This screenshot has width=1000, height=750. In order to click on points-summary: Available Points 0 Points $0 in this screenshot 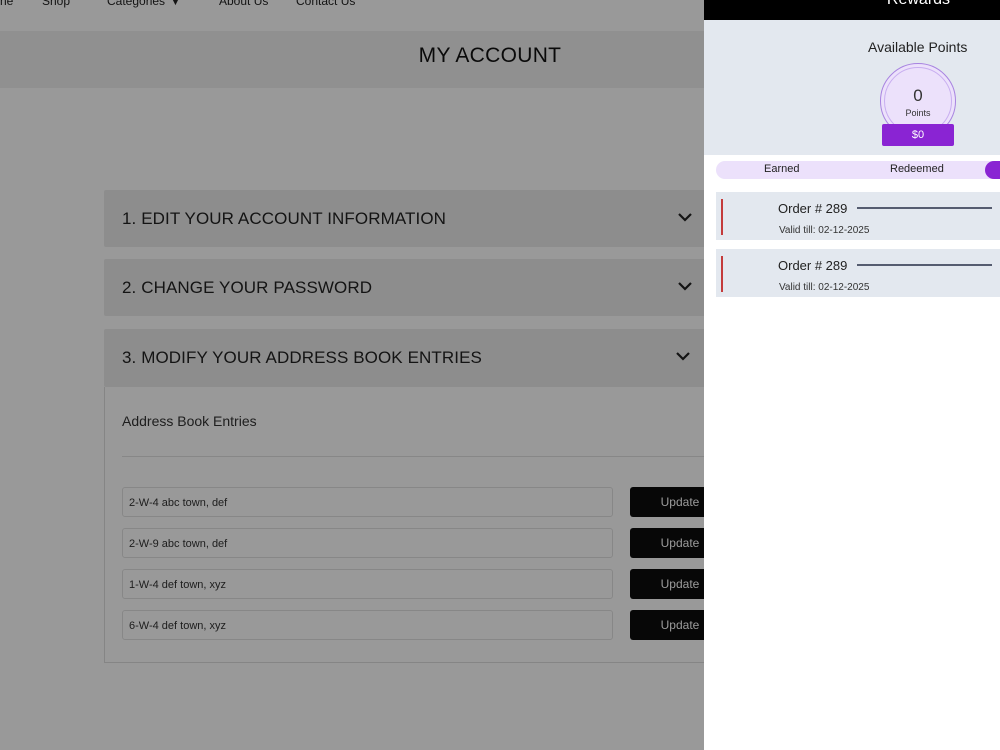, I will do `click(852, 87)`.